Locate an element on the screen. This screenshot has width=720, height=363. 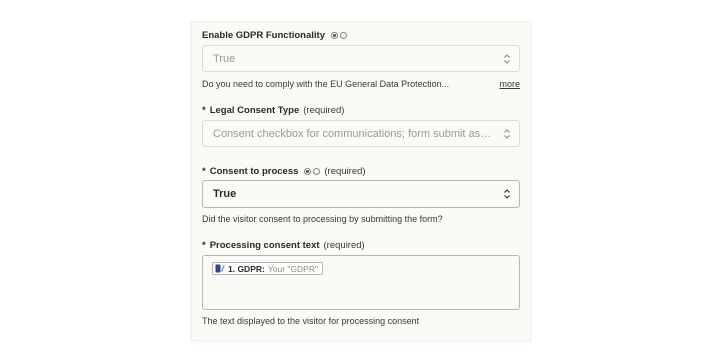
gdpr-field-label: Enable GDPR Functionality is located at coordinates (274, 35).